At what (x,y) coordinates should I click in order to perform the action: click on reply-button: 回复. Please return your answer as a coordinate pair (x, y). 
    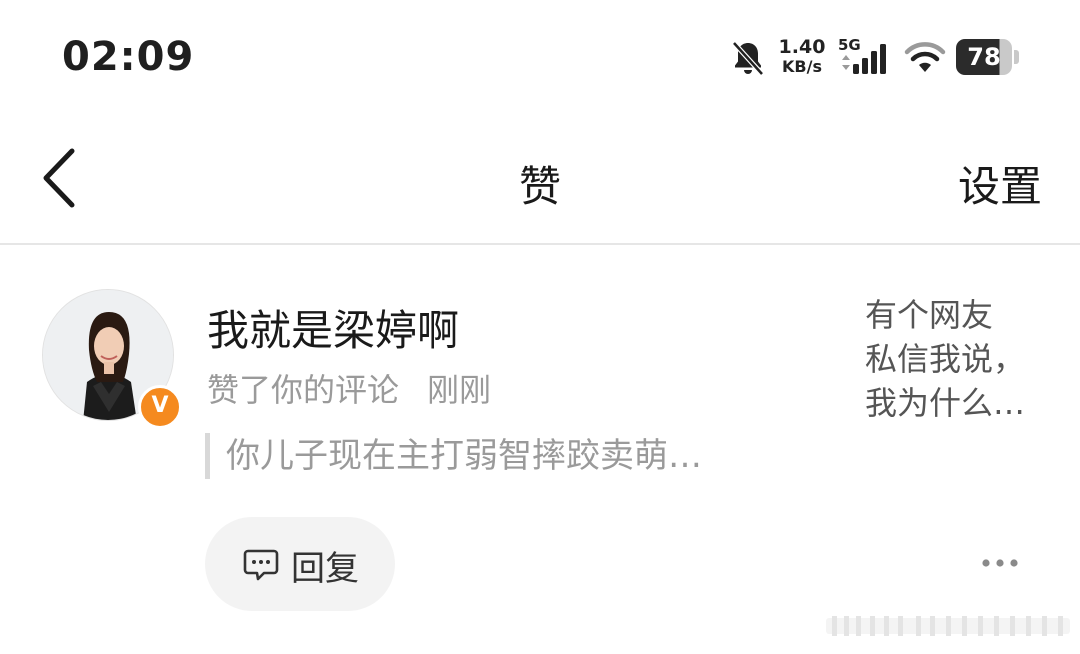
    Looking at the image, I should click on (300, 564).